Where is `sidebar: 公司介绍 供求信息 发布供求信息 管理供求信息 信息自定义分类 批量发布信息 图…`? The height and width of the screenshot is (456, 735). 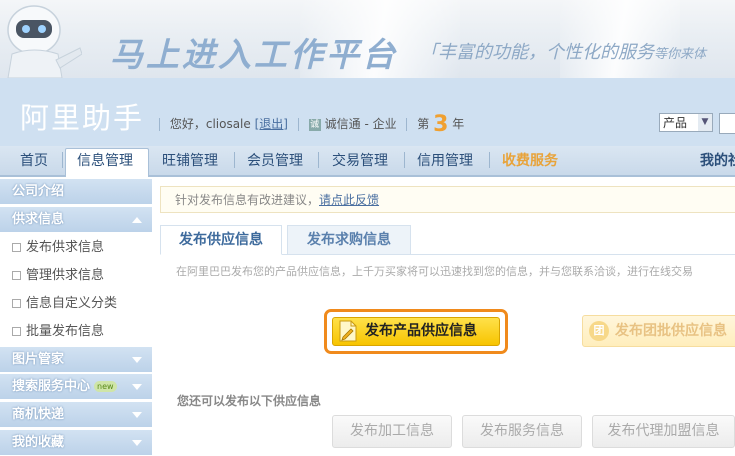
sidebar: 公司介绍 供求信息 发布供求信息 管理供求信息 信息自定义分类 批量发布信息 图… is located at coordinates (76, 316).